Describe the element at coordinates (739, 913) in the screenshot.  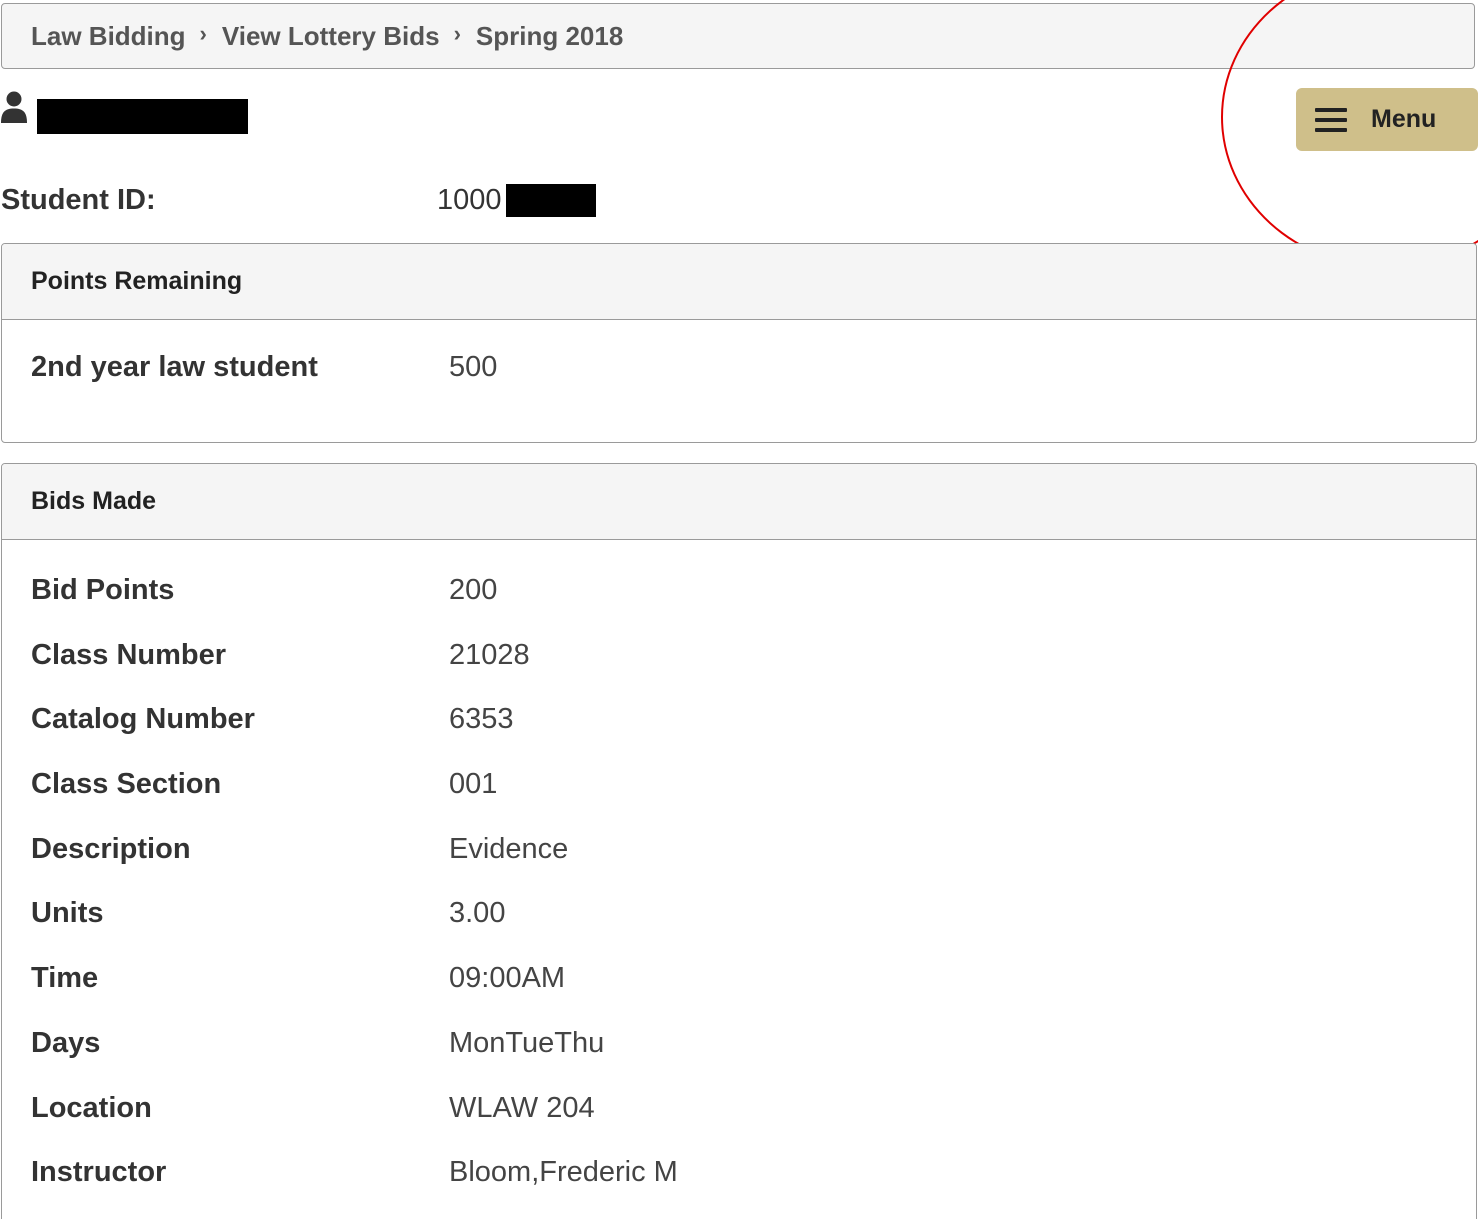
I see `list-item: Units 3.00` at that location.